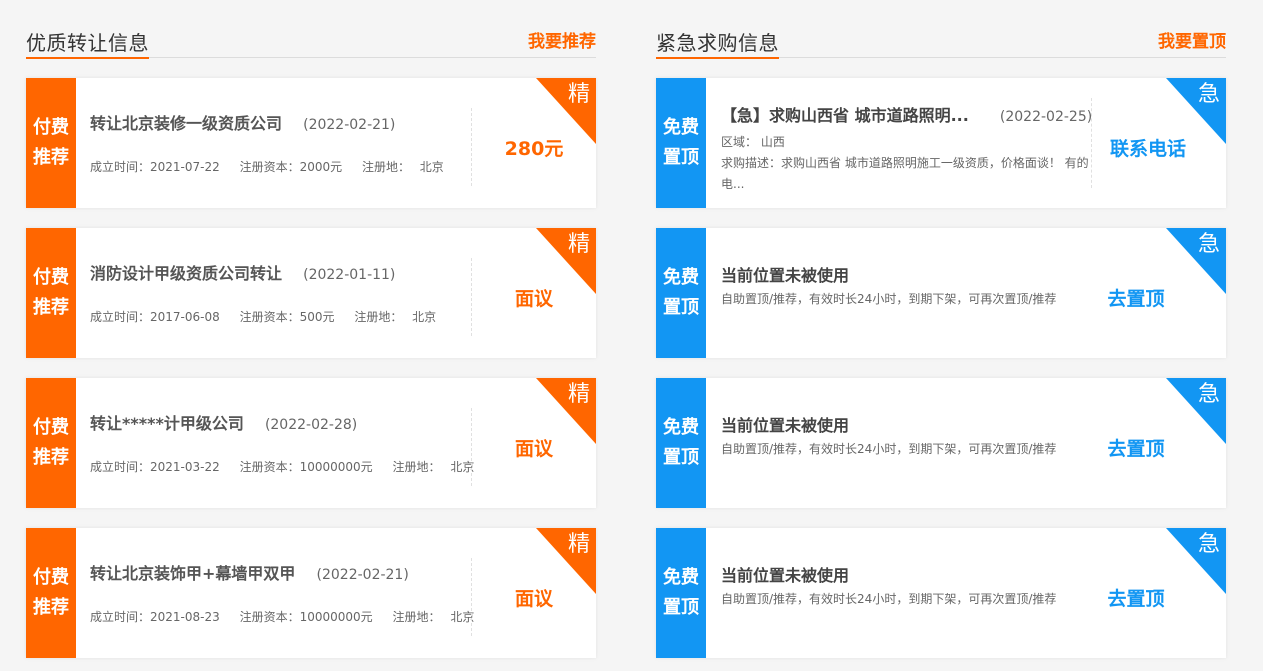 Image resolution: width=1263 pixels, height=671 pixels. I want to click on founded-date: 成立时间：2021-08-23, so click(155, 617).